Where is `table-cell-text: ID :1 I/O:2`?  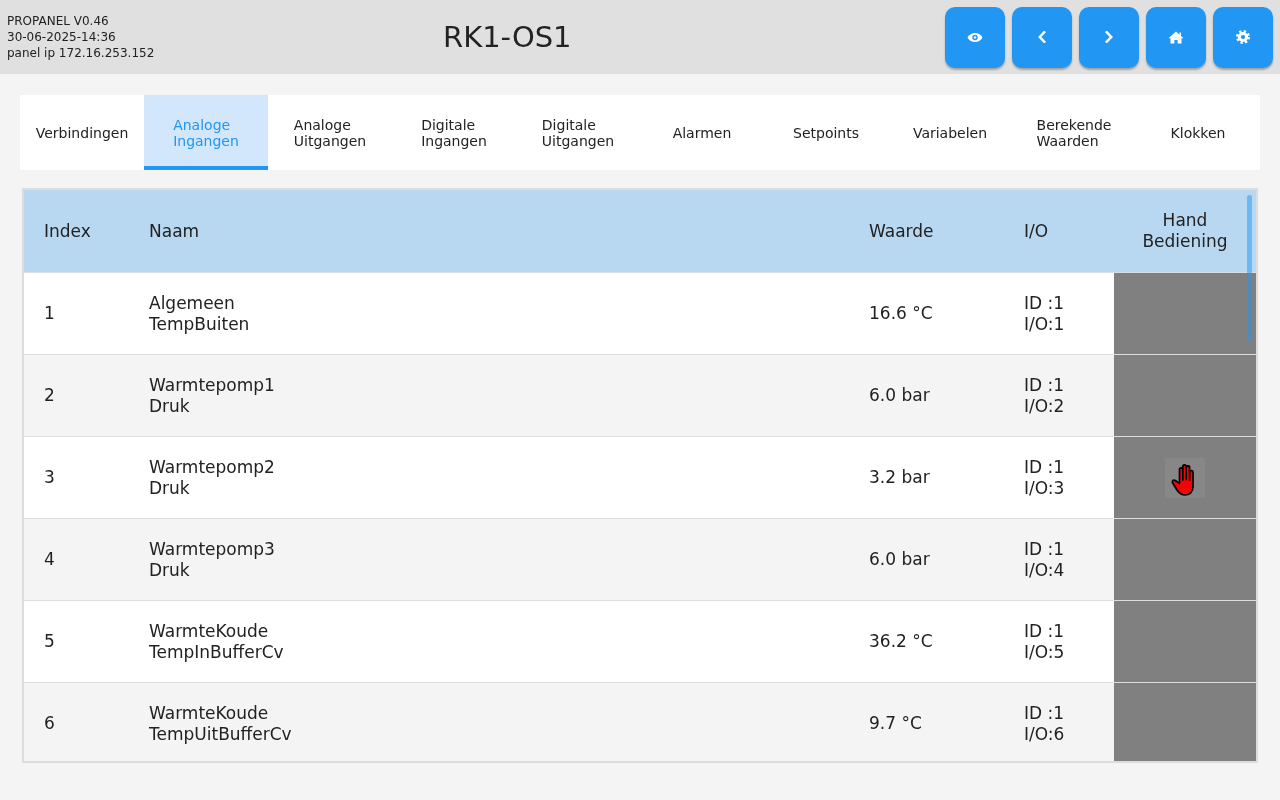
table-cell-text: ID :1 I/O:2 is located at coordinates (1045, 395).